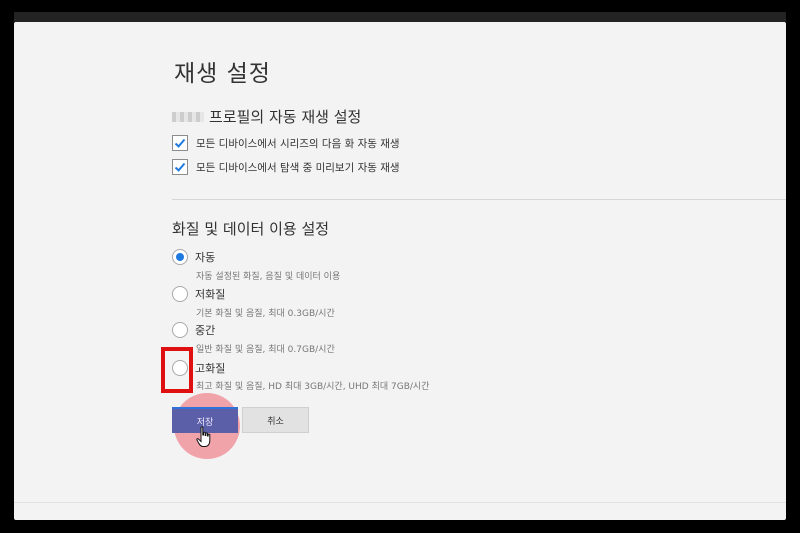 The height and width of the screenshot is (533, 800). I want to click on autoplay-section-title: 프로필의 자동 재생 설정, so click(266, 116).